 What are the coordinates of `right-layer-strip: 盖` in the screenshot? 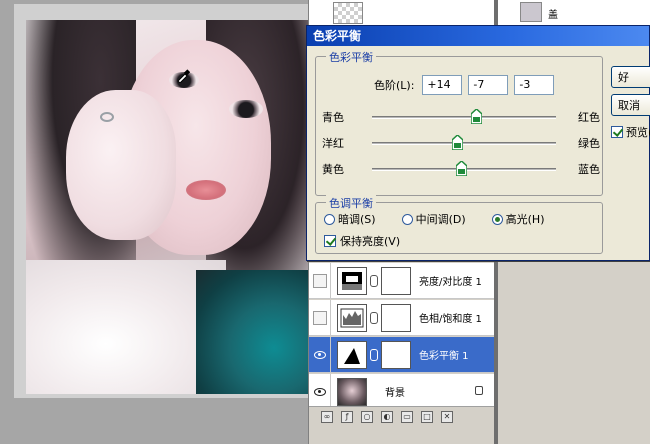 It's located at (574, 13).